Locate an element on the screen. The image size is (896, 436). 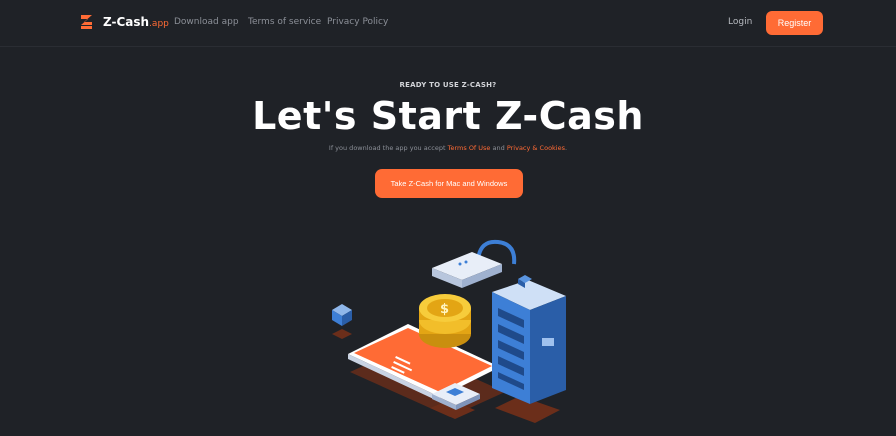
terms-of-use-link: Terms Of Use is located at coordinates (469, 148).